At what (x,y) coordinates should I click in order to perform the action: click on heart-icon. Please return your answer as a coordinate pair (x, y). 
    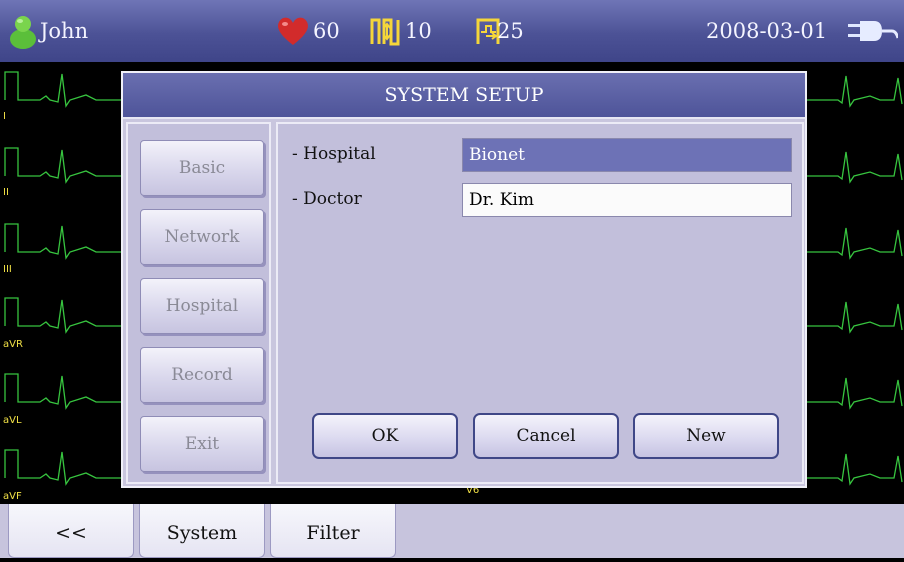
    Looking at the image, I should click on (293, 31).